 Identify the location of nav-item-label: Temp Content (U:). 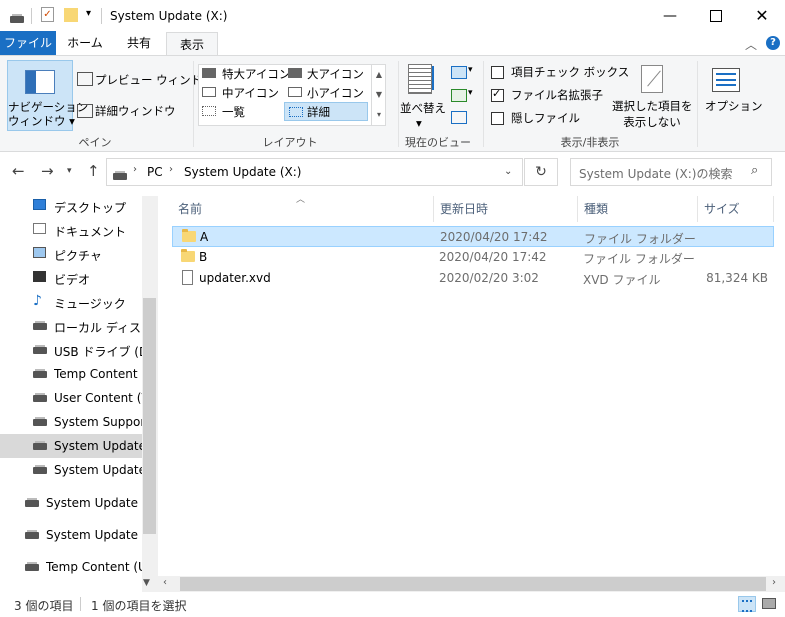
(94, 567).